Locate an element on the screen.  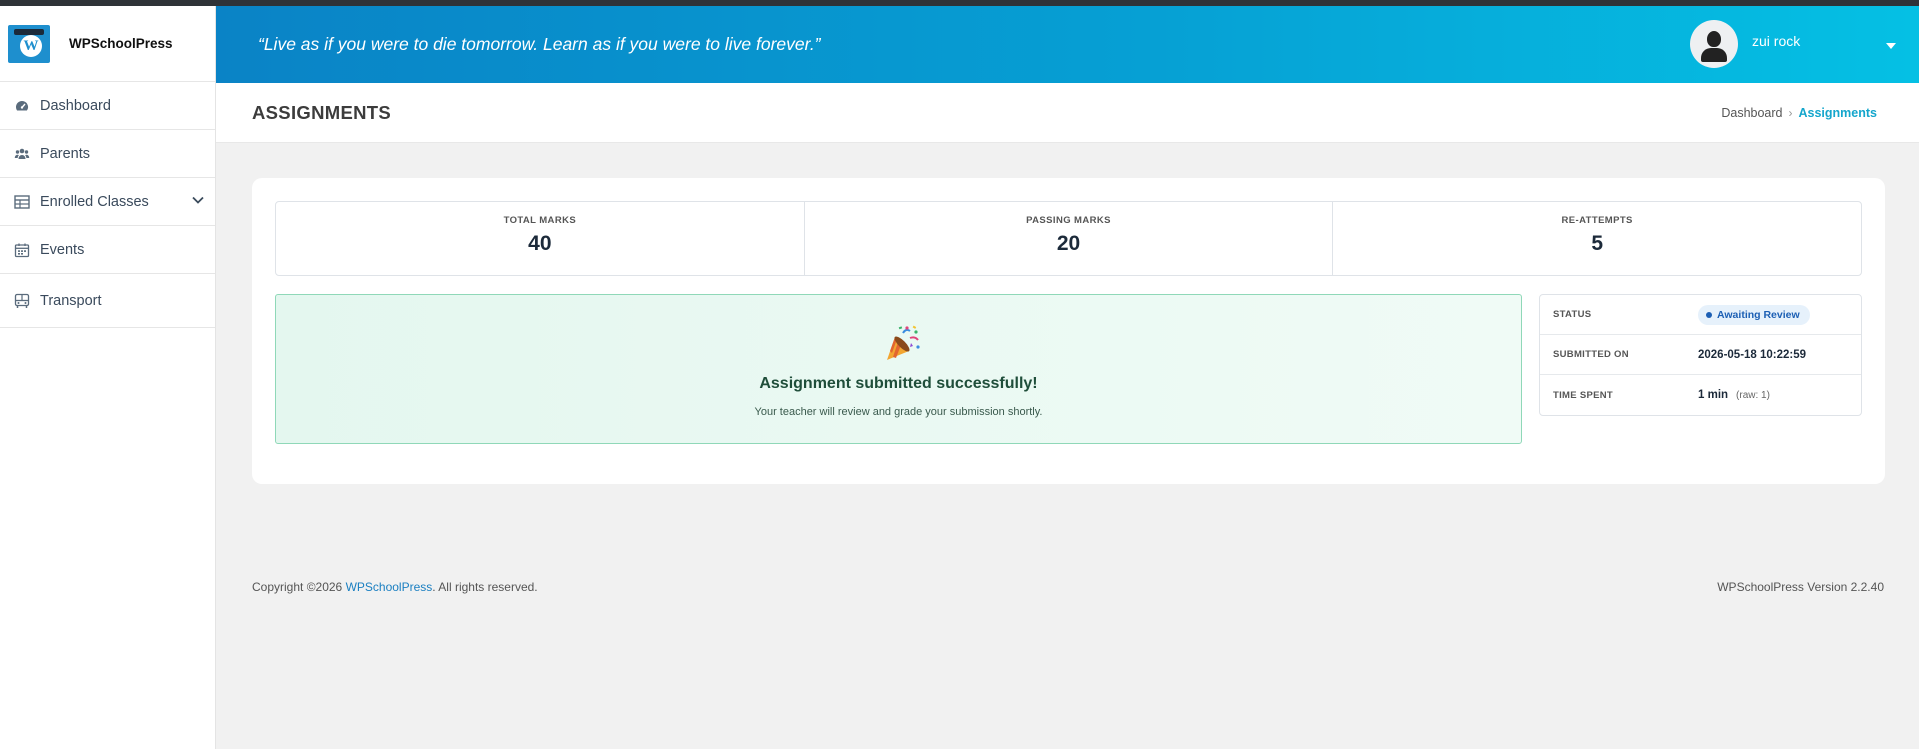
chevron-right-icon: › is located at coordinates (1790, 113).